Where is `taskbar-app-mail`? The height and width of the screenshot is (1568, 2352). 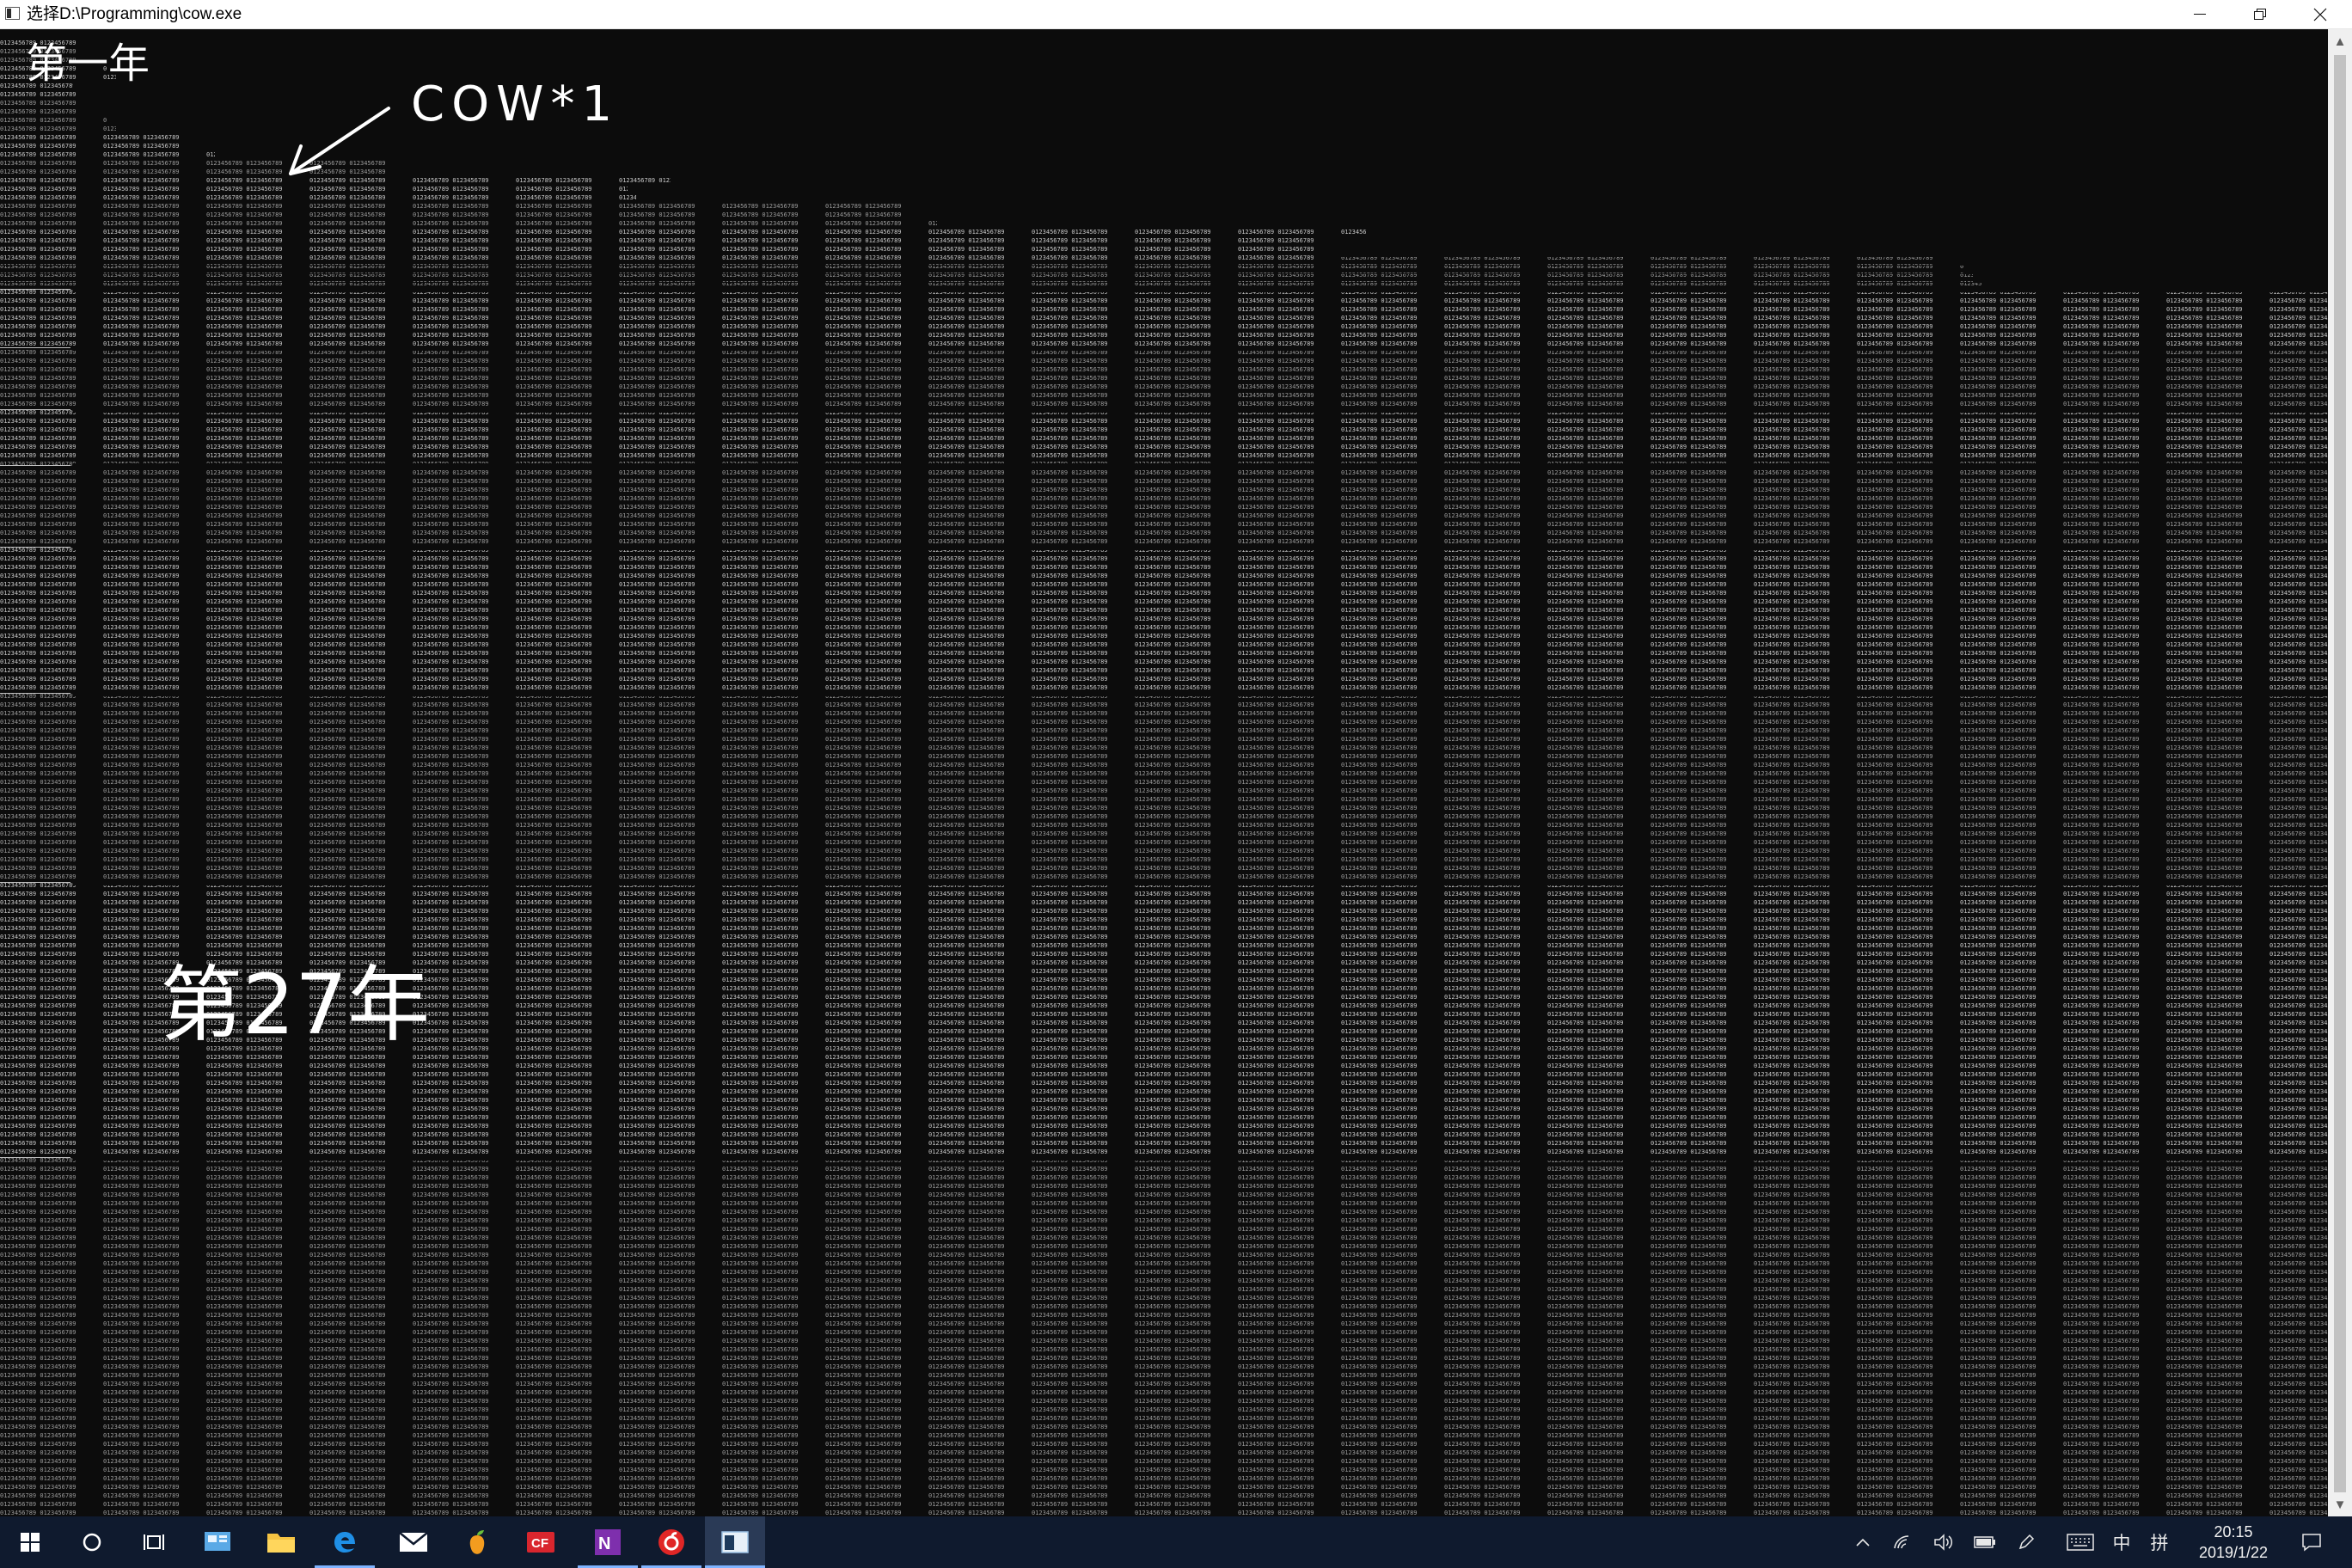 taskbar-app-mail is located at coordinates (413, 1542).